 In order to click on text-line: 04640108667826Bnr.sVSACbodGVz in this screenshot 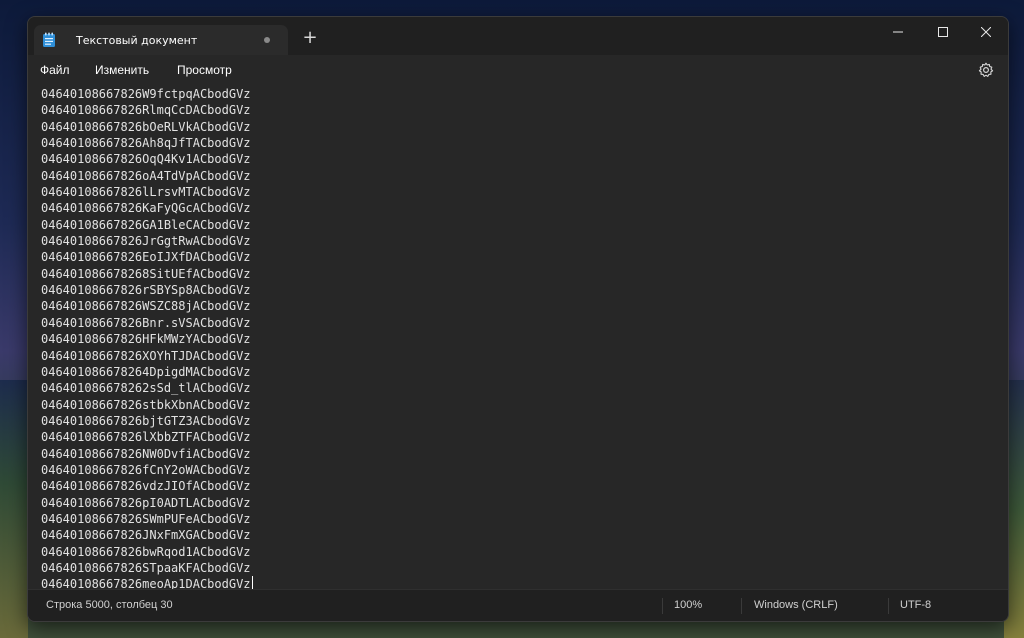, I will do `click(524, 323)`.